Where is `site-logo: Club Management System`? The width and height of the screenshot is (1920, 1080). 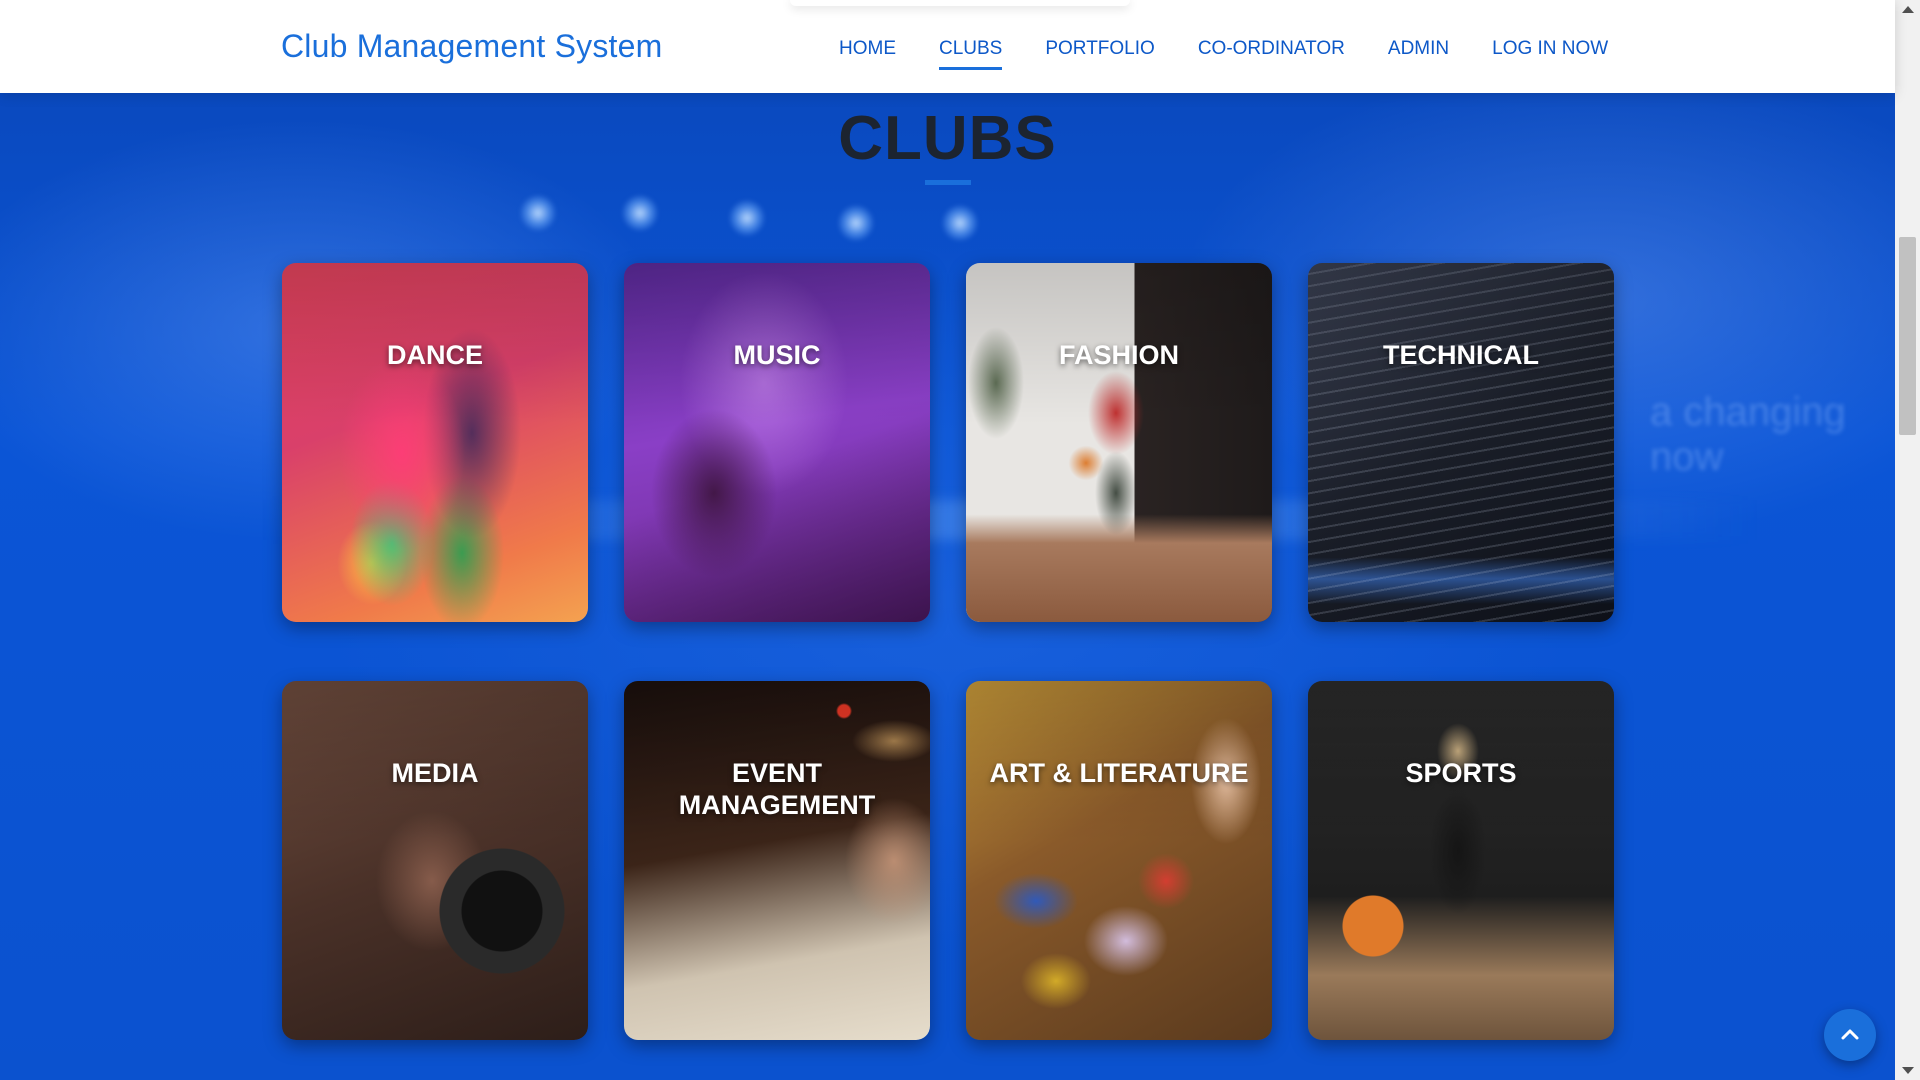
site-logo: Club Management System is located at coordinates (471, 46).